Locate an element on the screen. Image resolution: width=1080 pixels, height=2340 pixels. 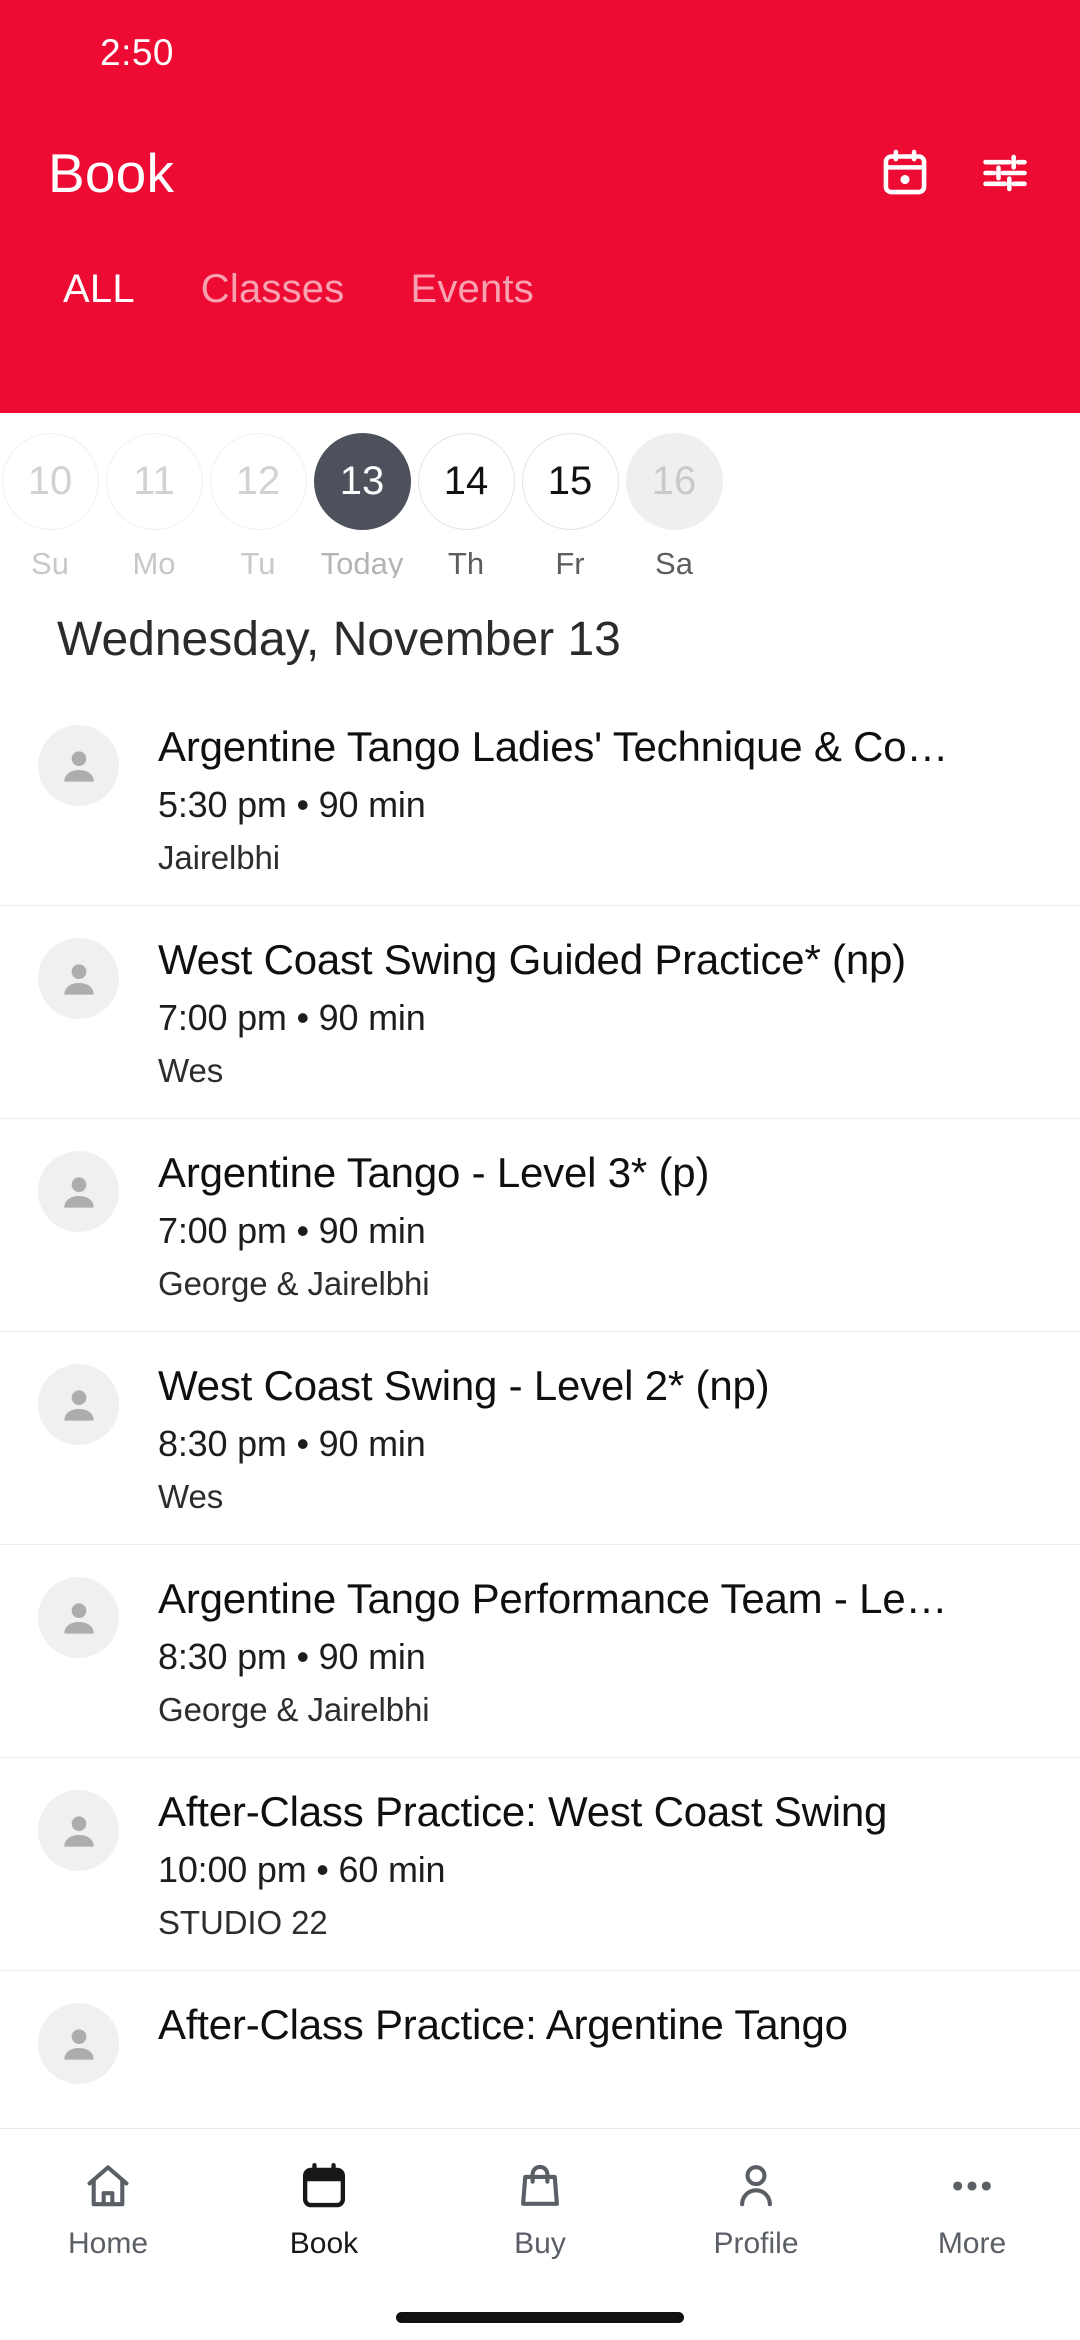
class-title: West Coast Swing - Level 2* (np) is located at coordinates (464, 1385).